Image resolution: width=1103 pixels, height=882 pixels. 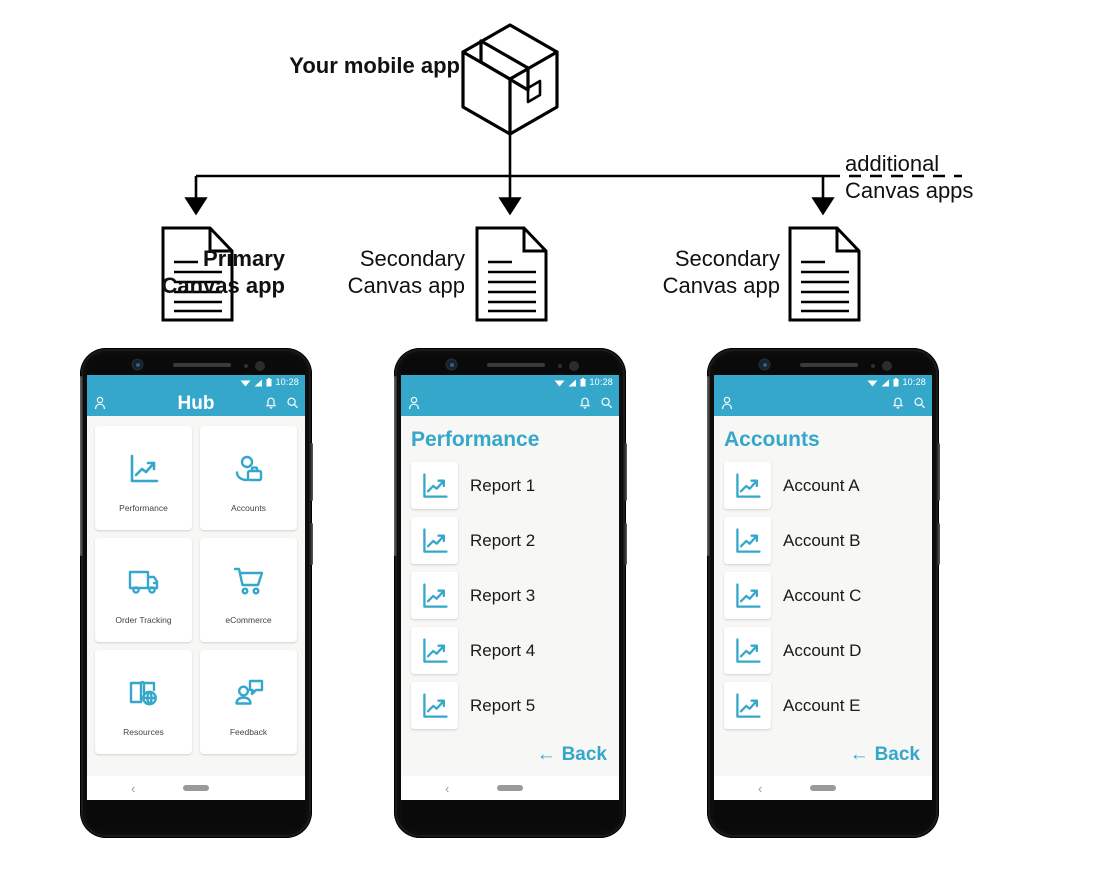 I want to click on label-additional-line1: additional, so click(x=892, y=163).